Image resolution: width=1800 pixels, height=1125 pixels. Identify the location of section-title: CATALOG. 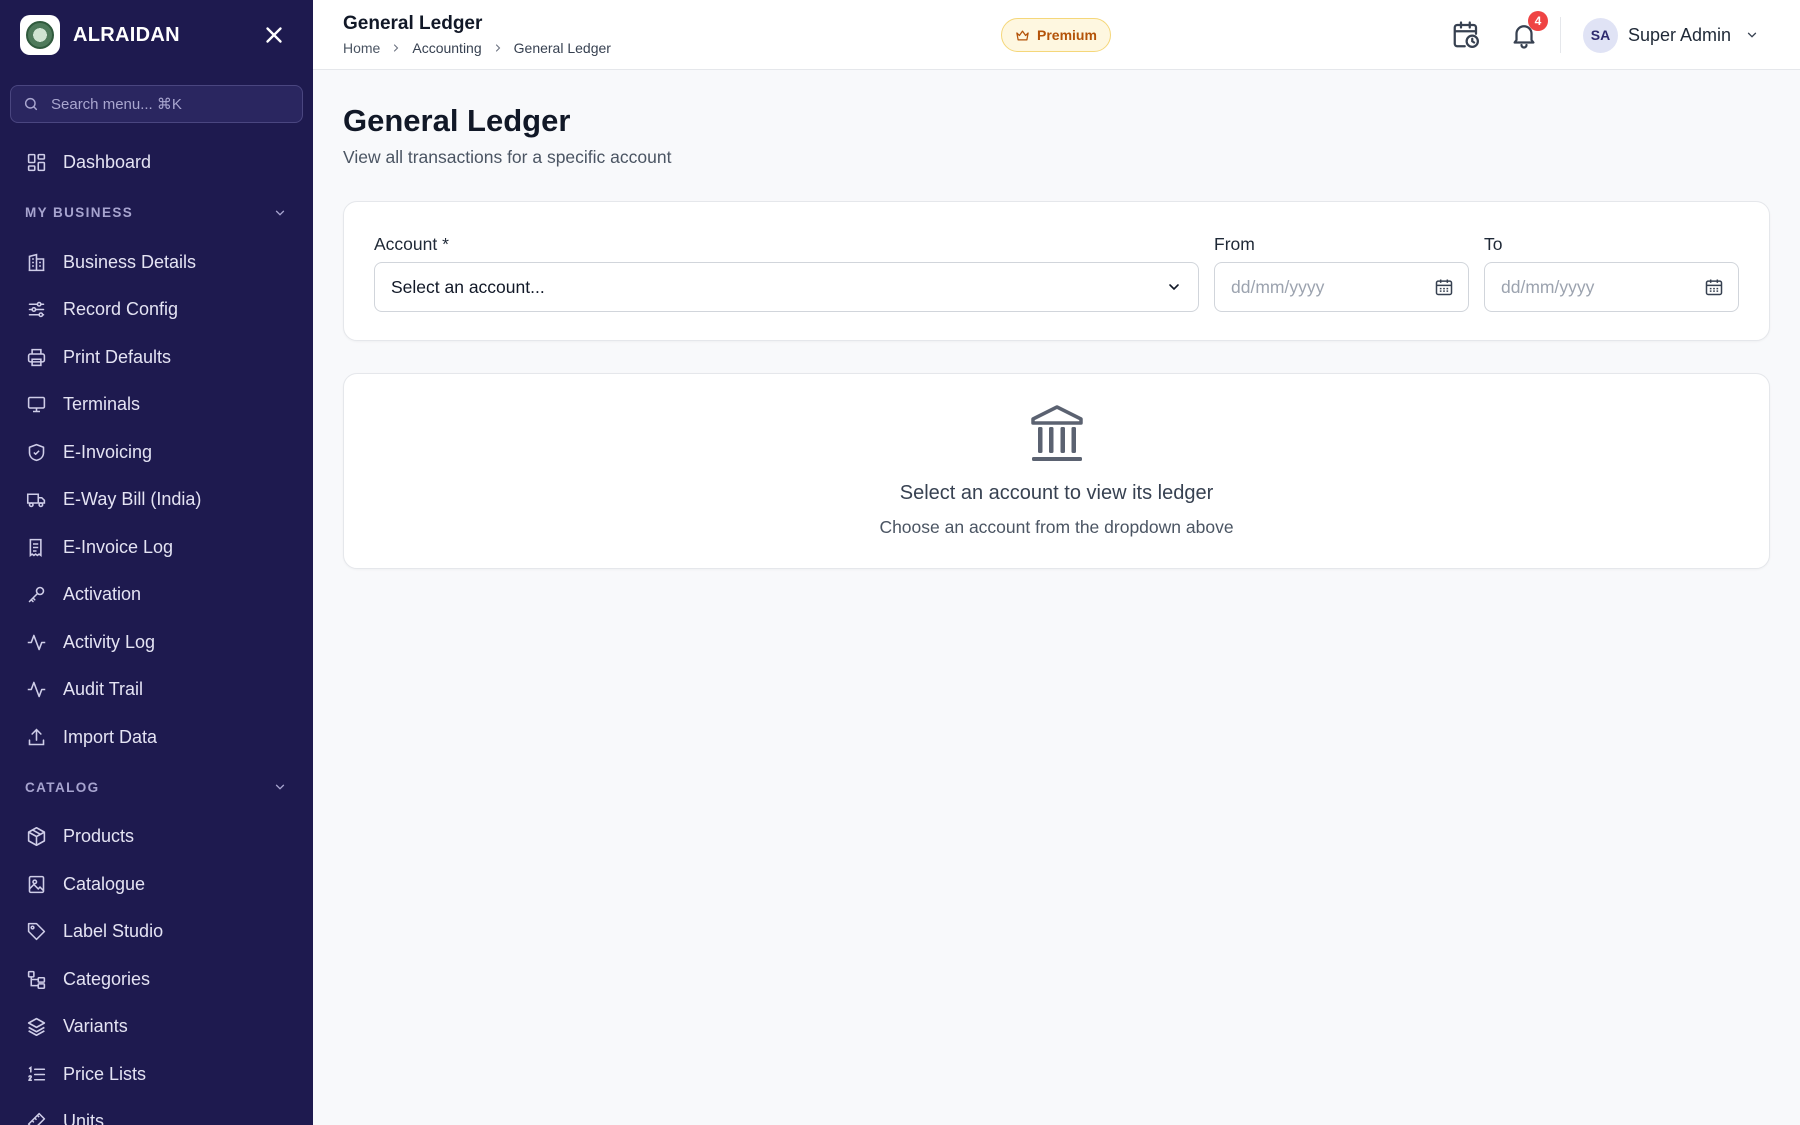
(62, 787).